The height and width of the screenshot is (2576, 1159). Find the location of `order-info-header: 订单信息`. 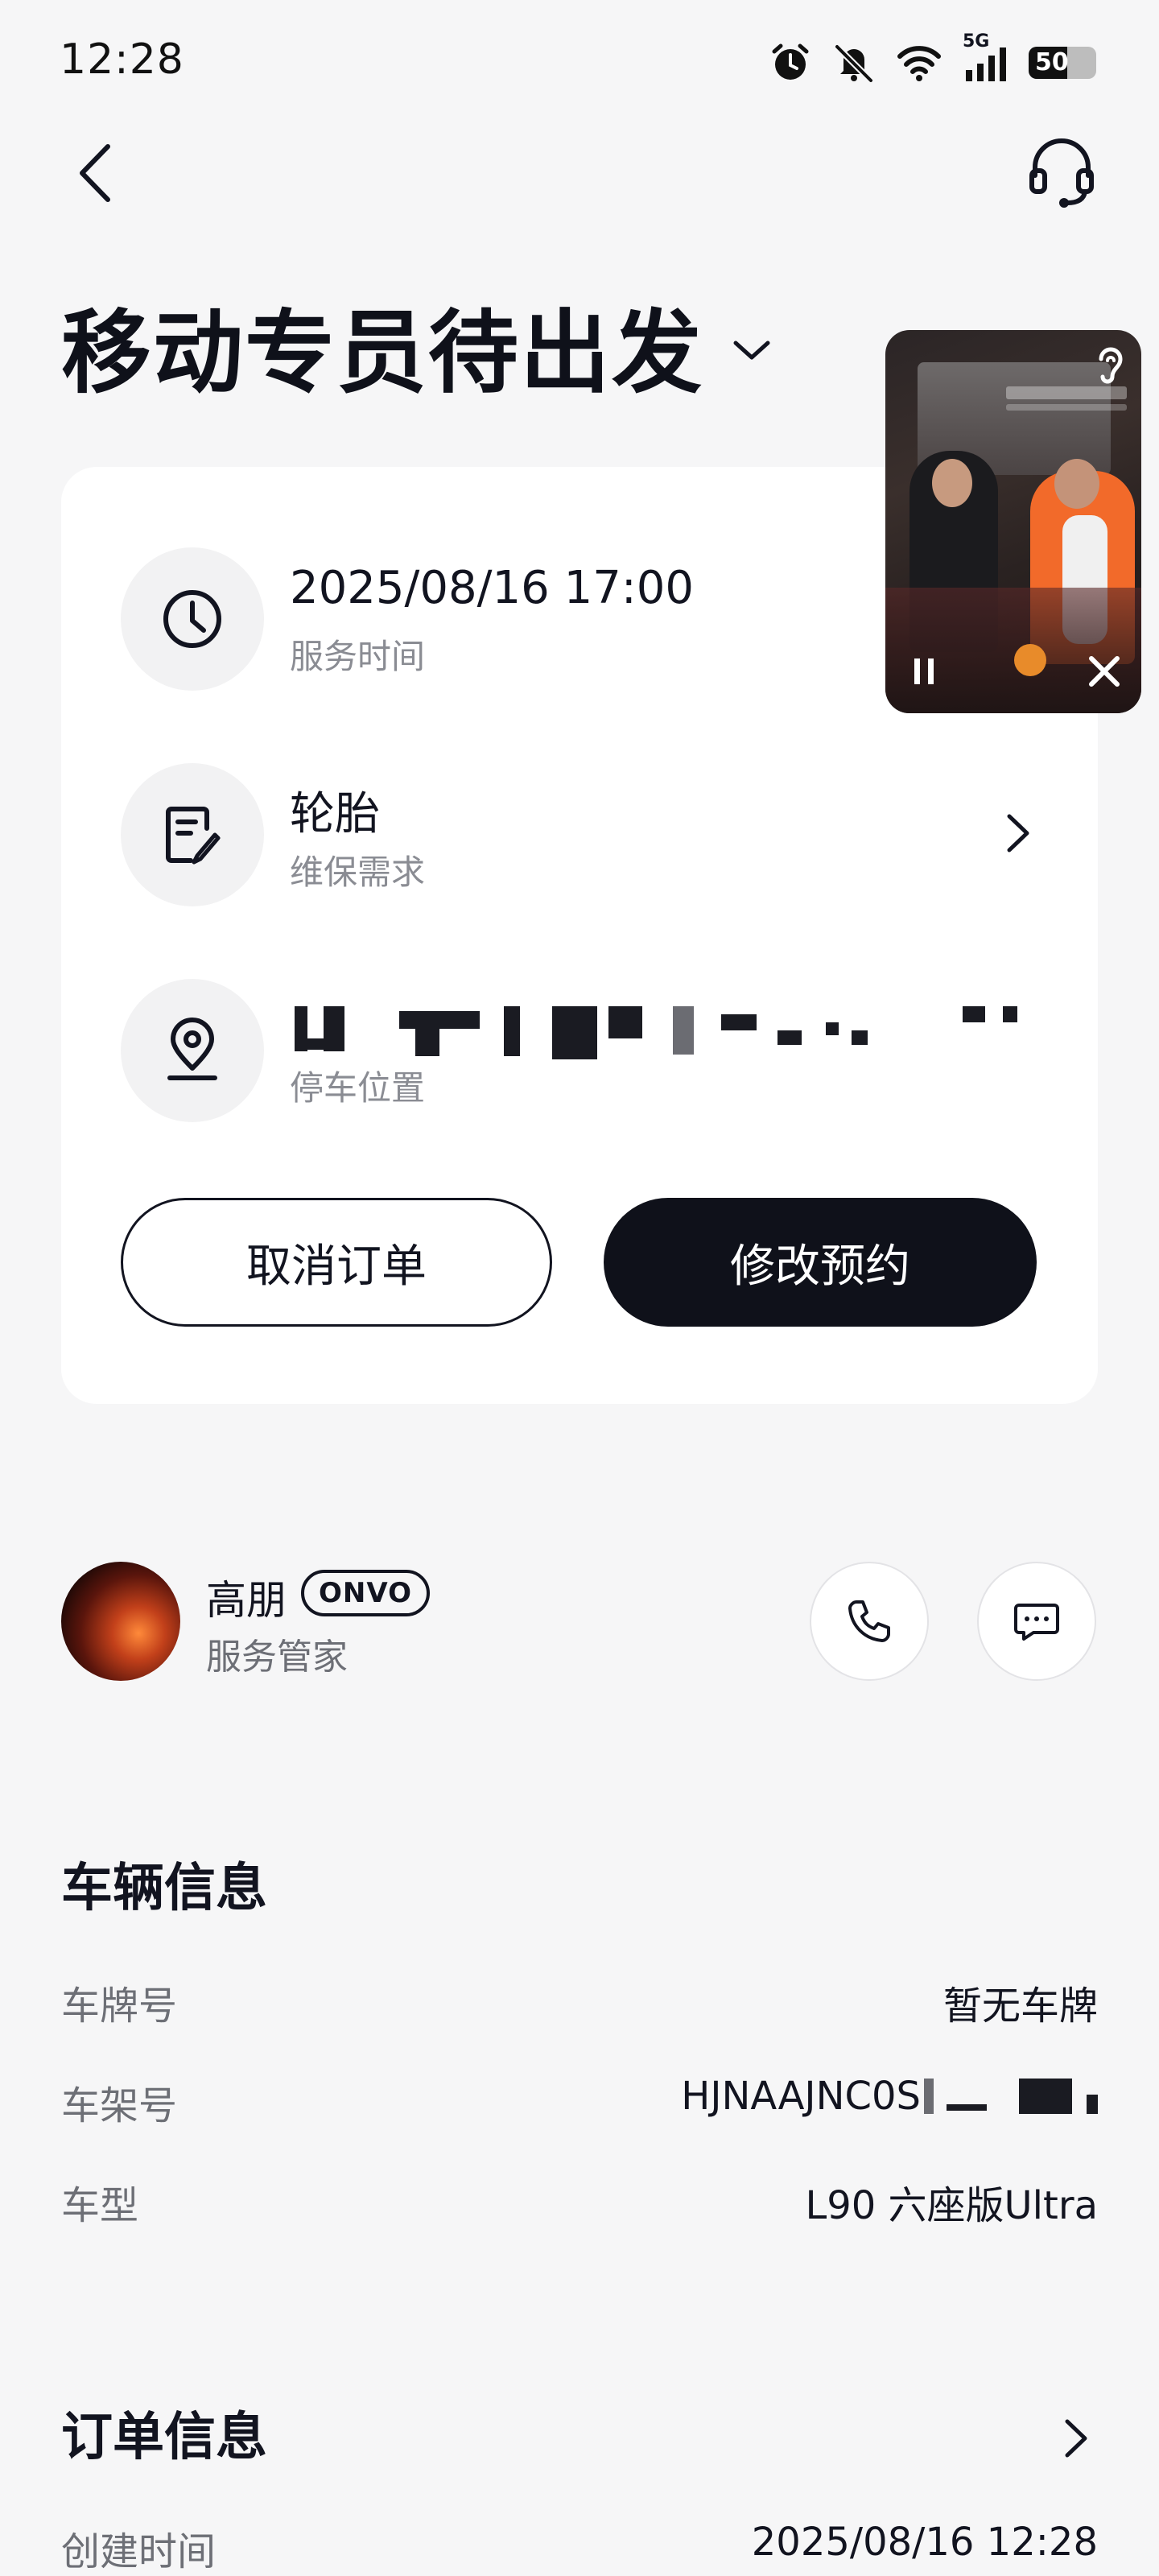

order-info-header: 订单信息 is located at coordinates (579, 2432).